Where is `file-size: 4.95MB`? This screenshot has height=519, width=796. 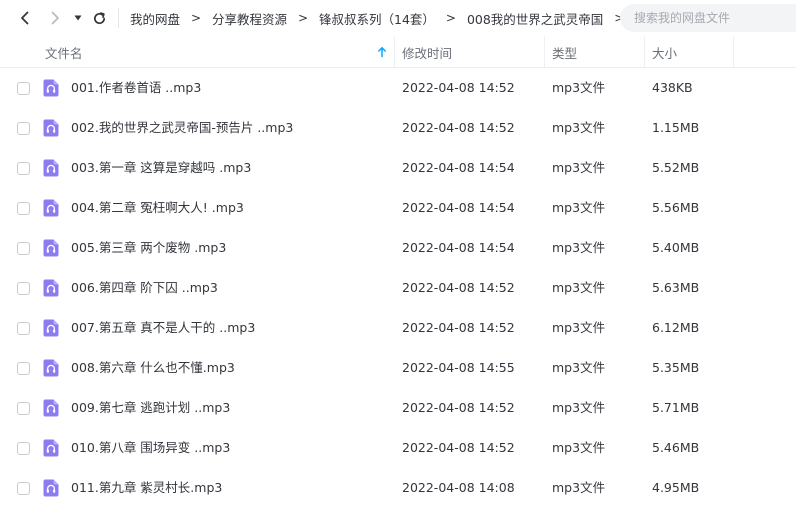 file-size: 4.95MB is located at coordinates (676, 487).